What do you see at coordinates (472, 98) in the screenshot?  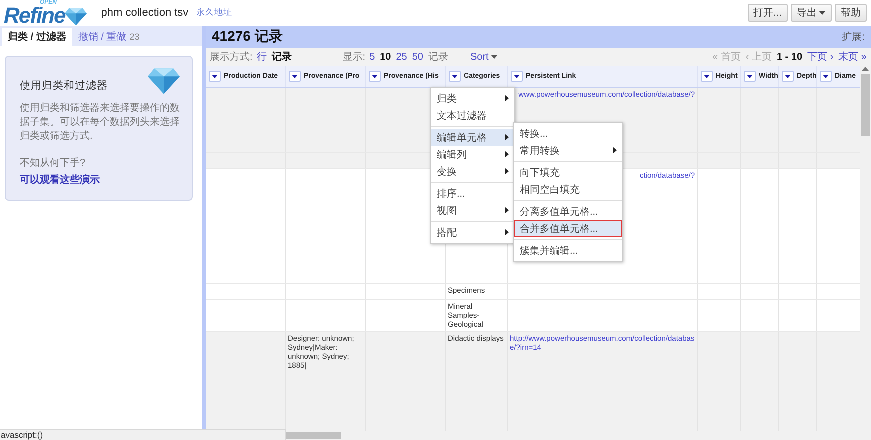 I see `menu-item: 归类` at bounding box center [472, 98].